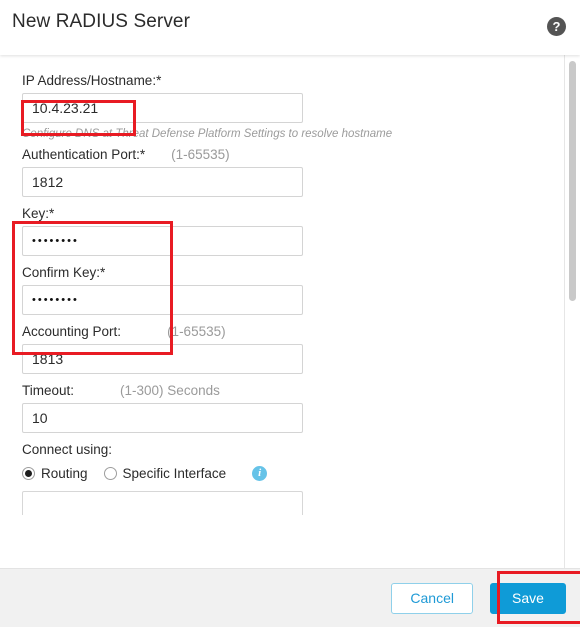 Image resolution: width=580 pixels, height=627 pixels. I want to click on page-title: New RADIUS Server, so click(101, 21).